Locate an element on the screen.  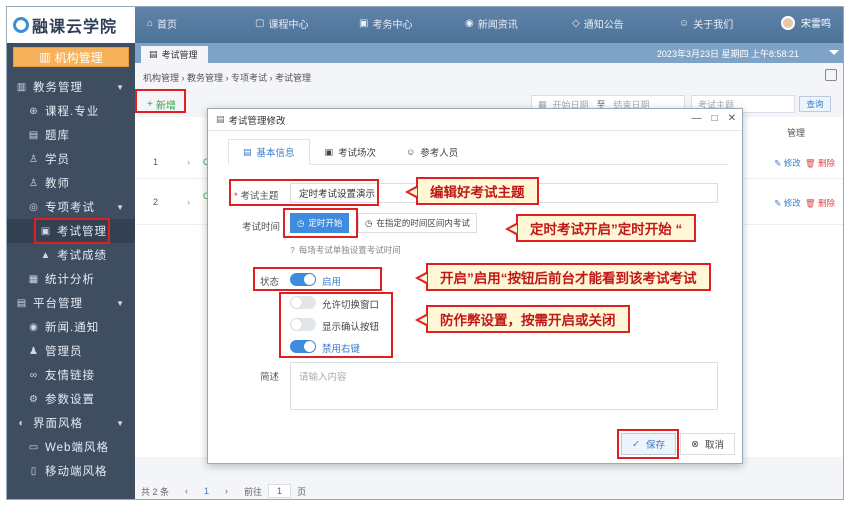
sidebar-item-tongji: ▦ 统计分析 is located at coordinates (71, 279).